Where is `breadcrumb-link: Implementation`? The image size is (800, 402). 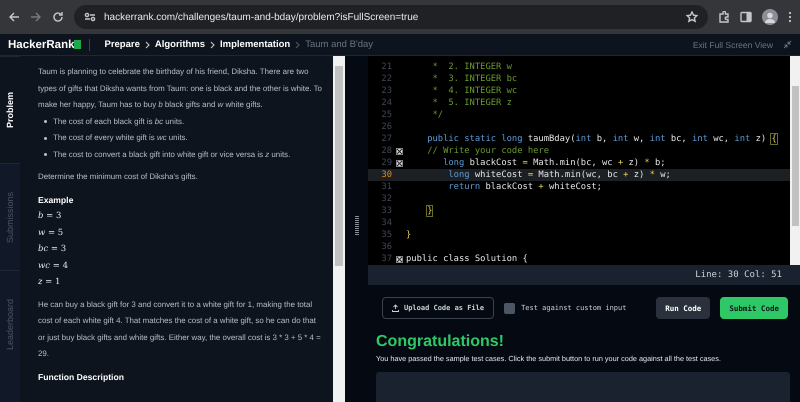
breadcrumb-link: Implementation is located at coordinates (255, 44).